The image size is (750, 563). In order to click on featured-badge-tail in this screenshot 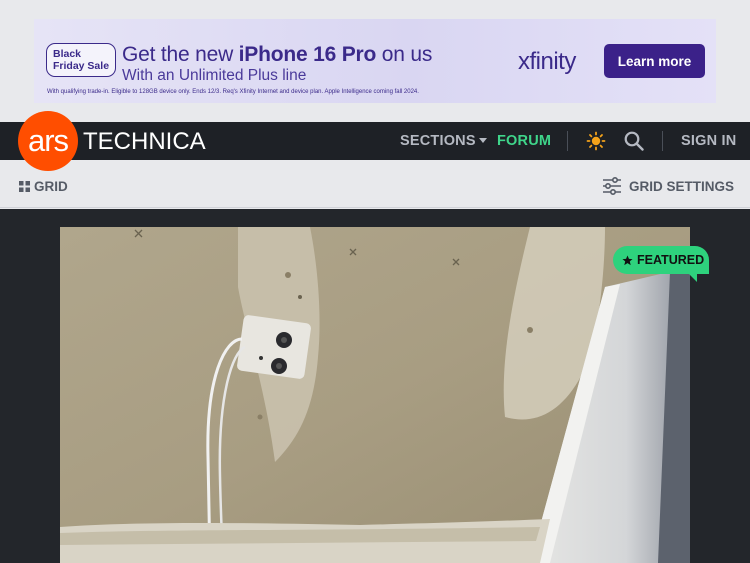, I will do `click(692, 277)`.